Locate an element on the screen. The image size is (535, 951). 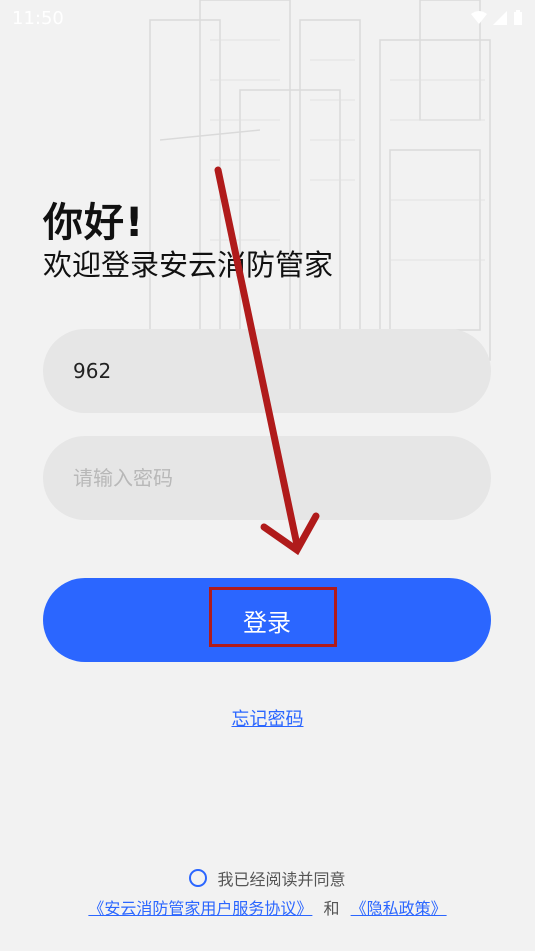
status-time: 11:50 is located at coordinates (38, 18).